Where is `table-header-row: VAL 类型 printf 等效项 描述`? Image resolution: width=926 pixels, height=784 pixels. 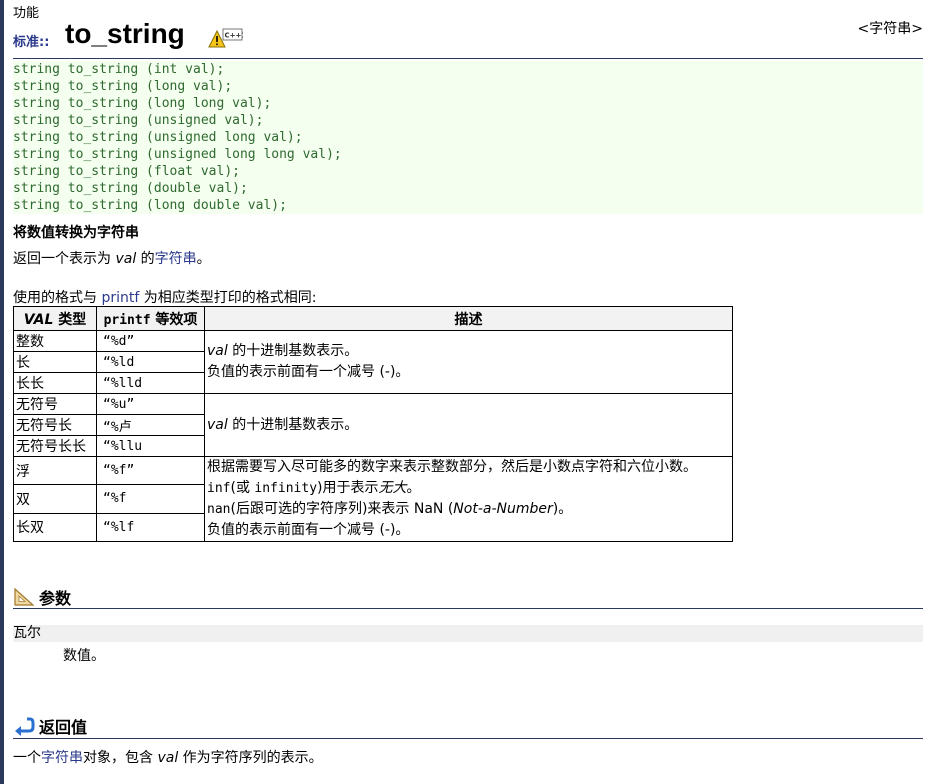 table-header-row: VAL 类型 printf 等效项 描述 is located at coordinates (373, 318).